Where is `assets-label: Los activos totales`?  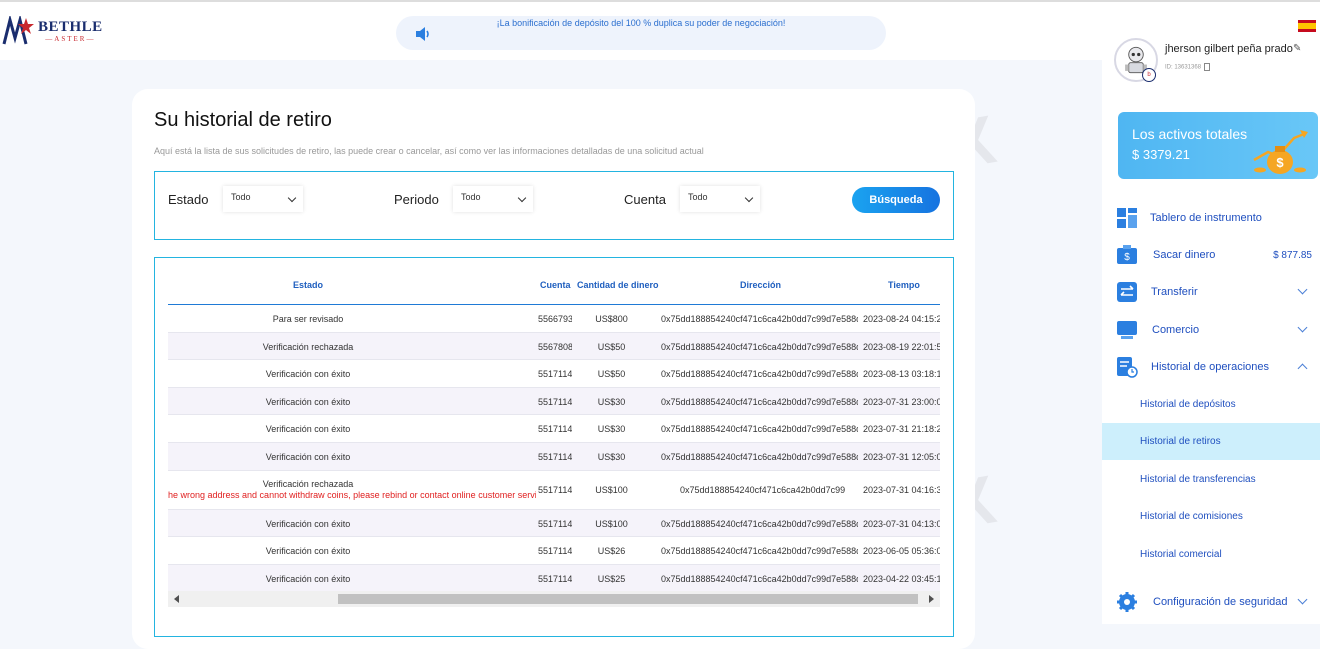
assets-label: Los activos totales is located at coordinates (1190, 134).